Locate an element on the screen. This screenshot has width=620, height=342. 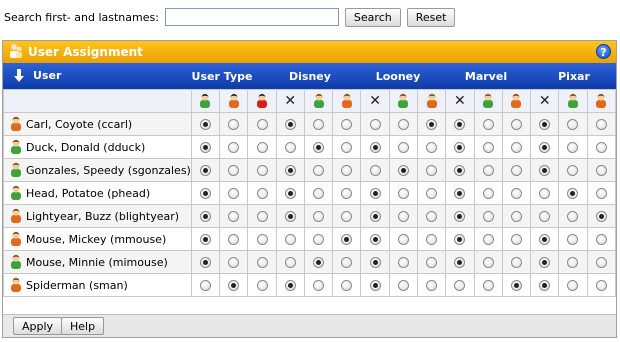
search-input is located at coordinates (251, 17).